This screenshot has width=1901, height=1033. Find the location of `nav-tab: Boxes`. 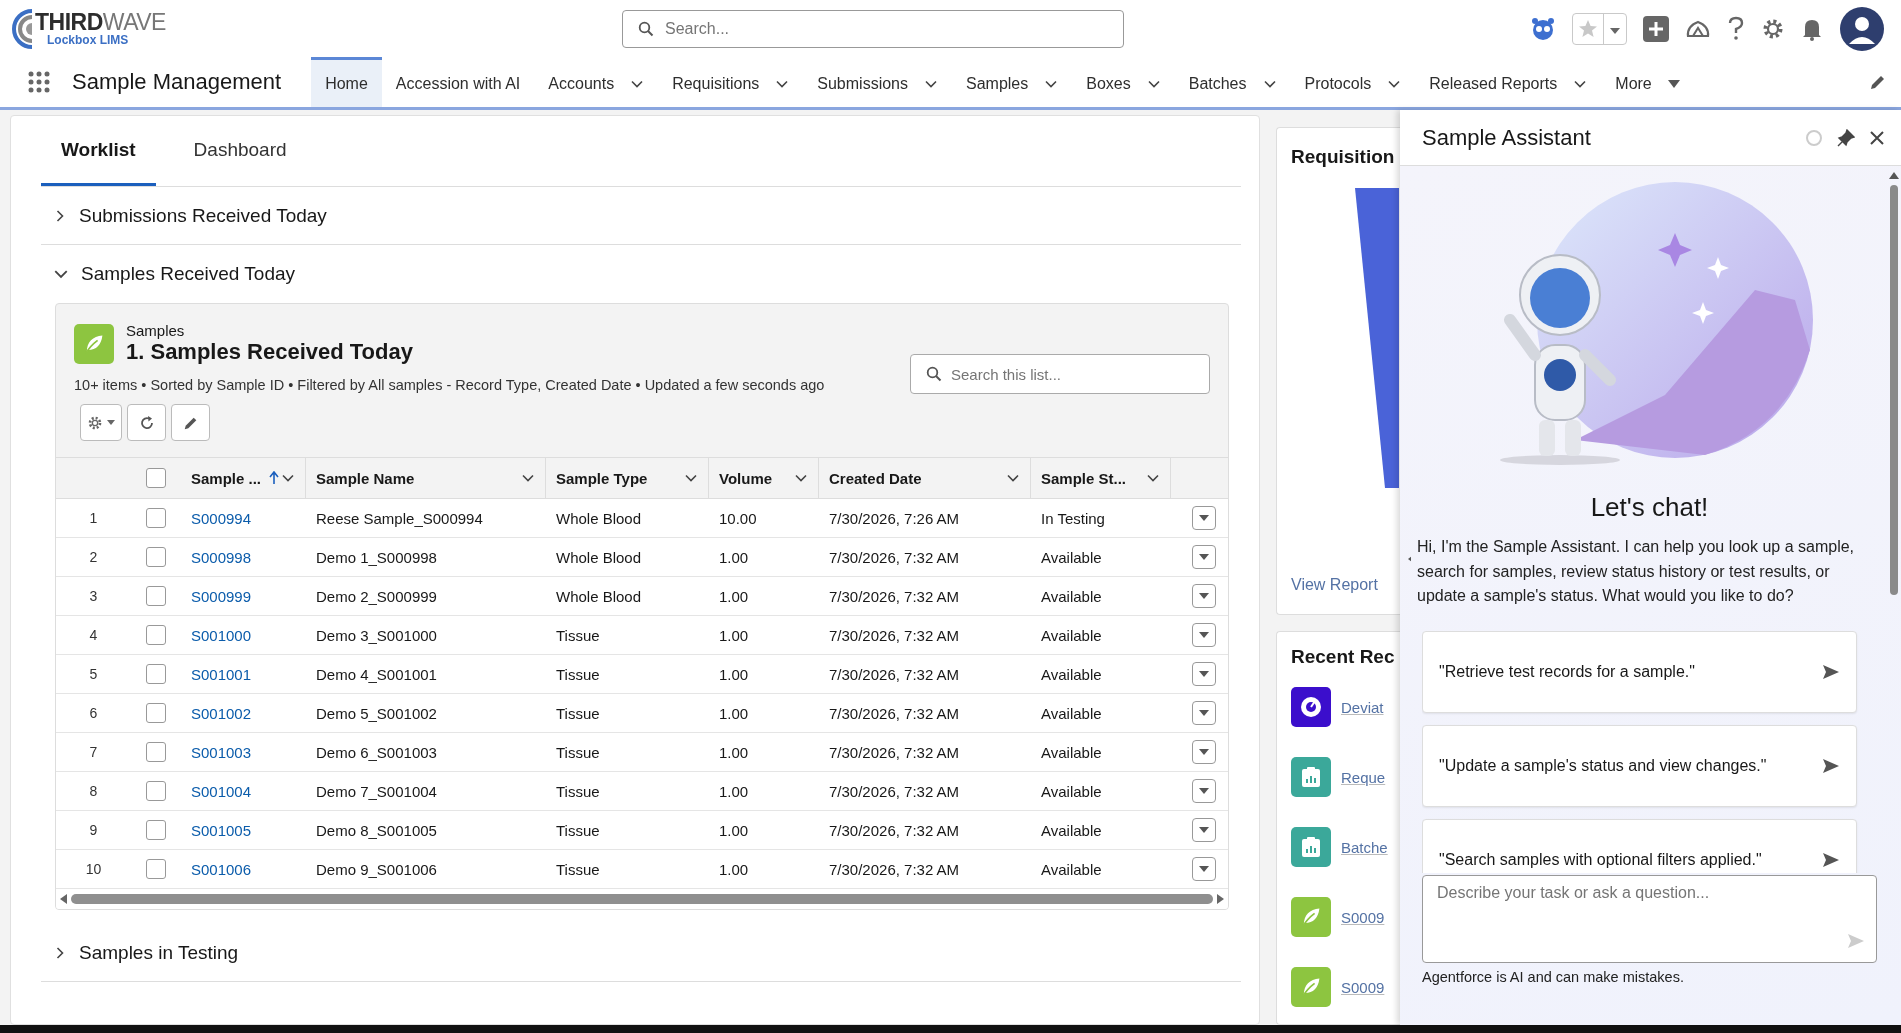

nav-tab: Boxes is located at coordinates (1123, 82).